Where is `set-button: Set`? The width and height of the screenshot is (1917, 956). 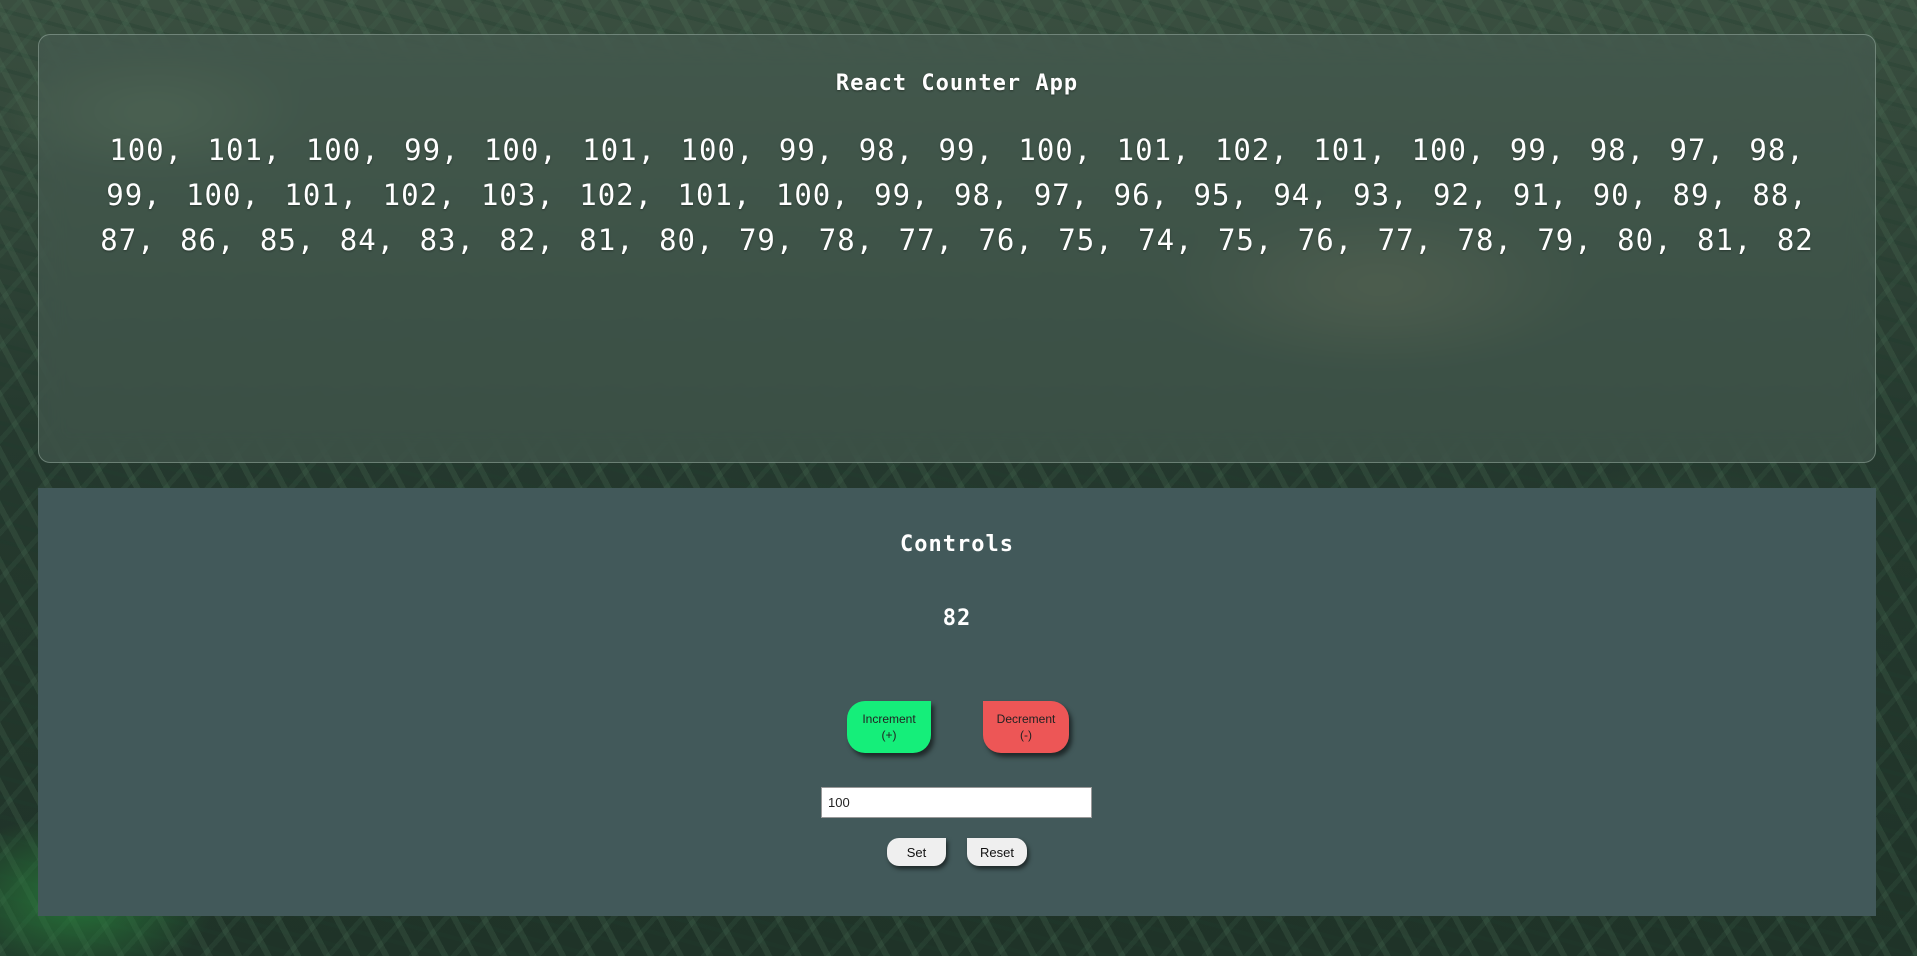
set-button: Set is located at coordinates (916, 852).